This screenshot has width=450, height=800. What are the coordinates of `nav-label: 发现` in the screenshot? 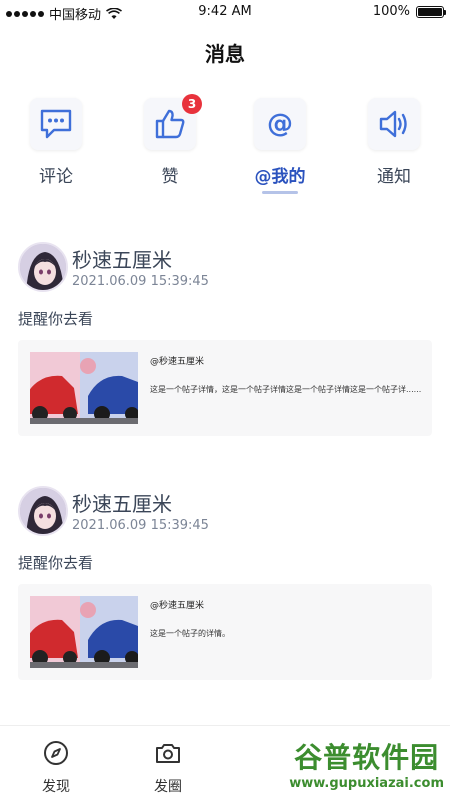 It's located at (56, 787).